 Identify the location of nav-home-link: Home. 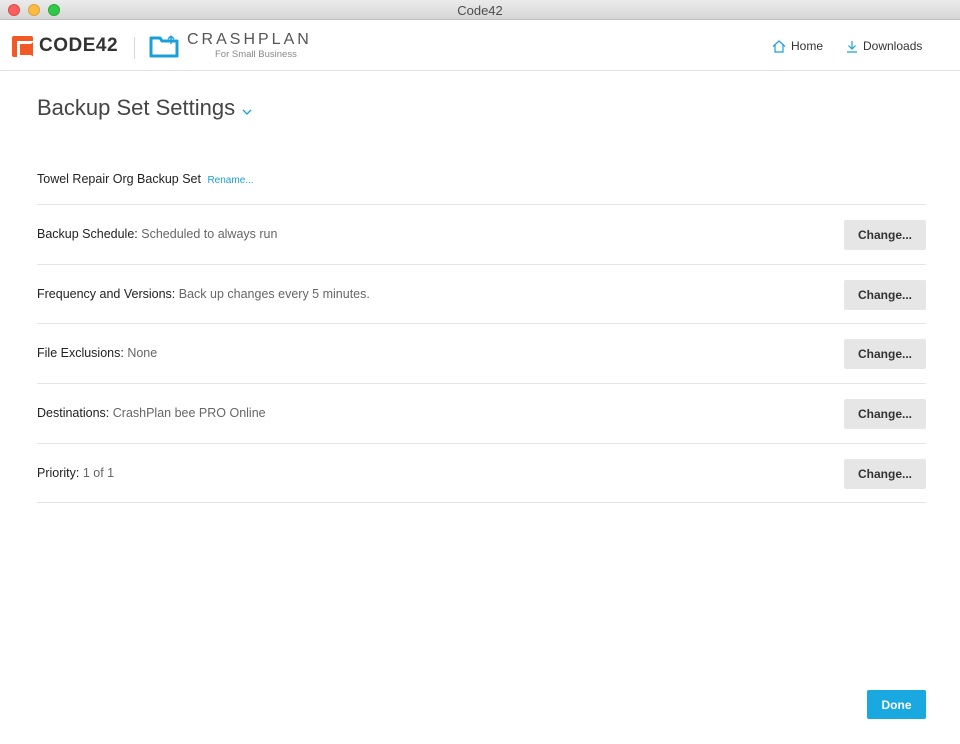
(797, 46).